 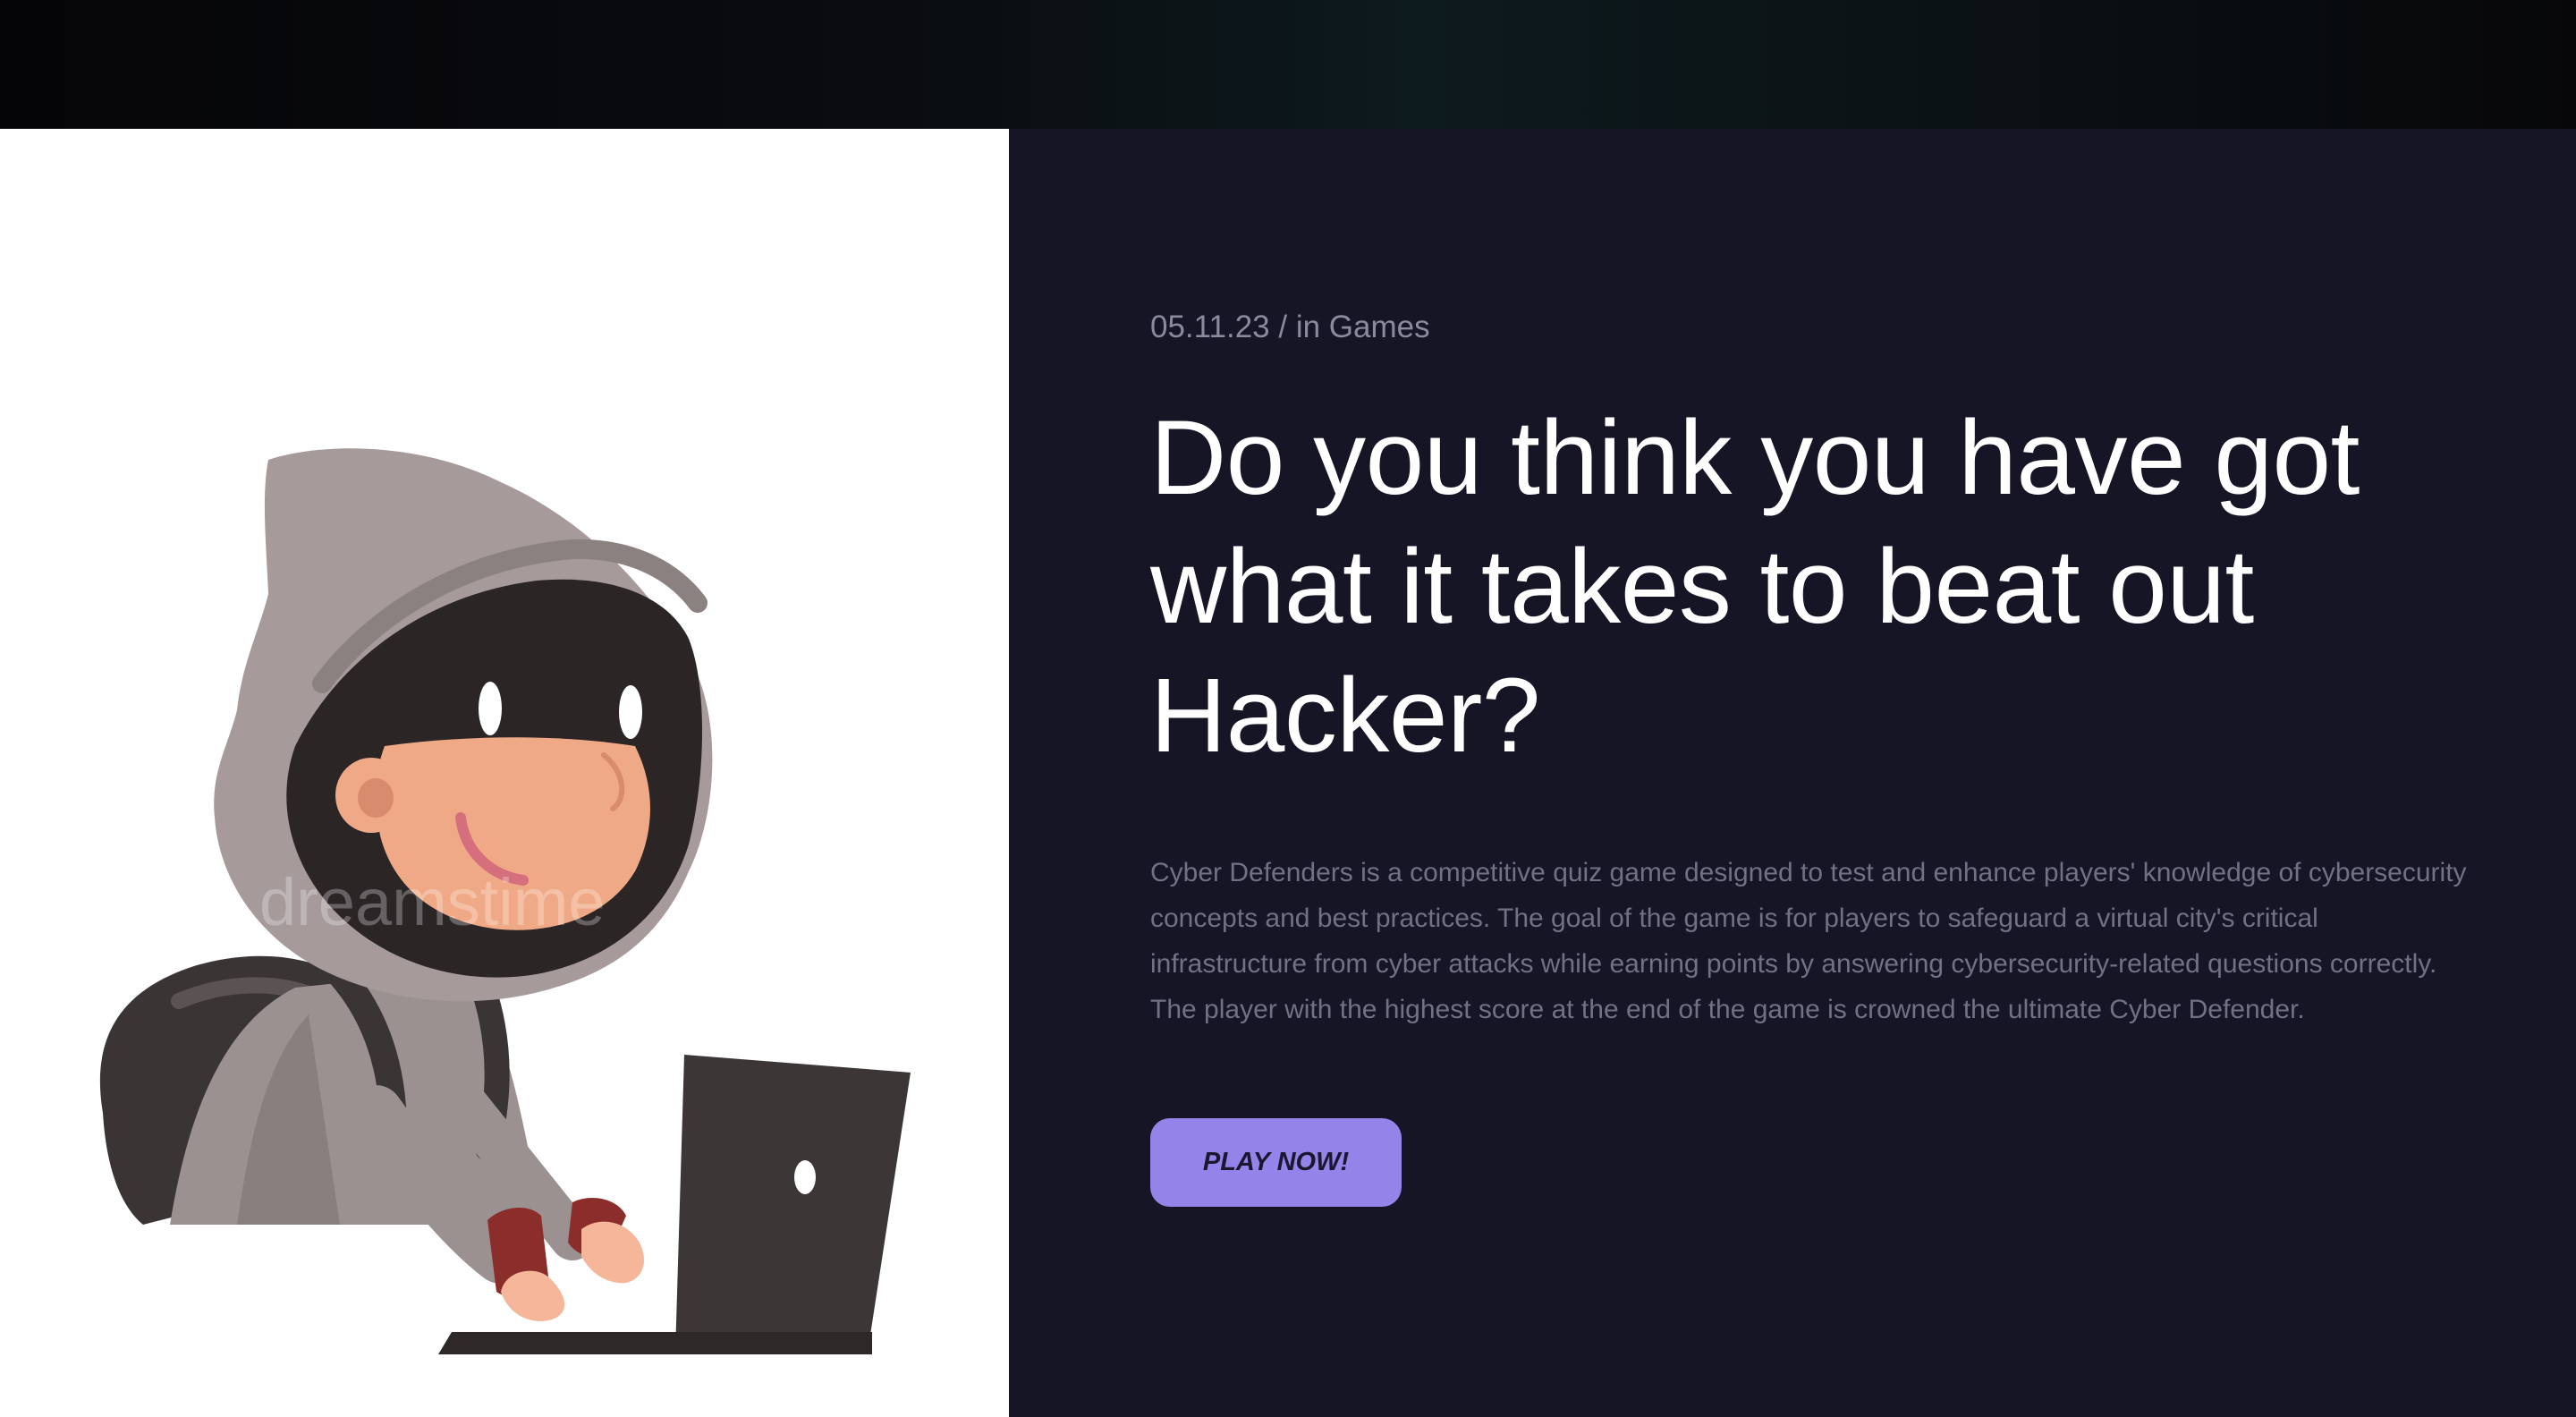 What do you see at coordinates (1290, 327) in the screenshot?
I see `post-meta: 05.11.23 / in Games` at bounding box center [1290, 327].